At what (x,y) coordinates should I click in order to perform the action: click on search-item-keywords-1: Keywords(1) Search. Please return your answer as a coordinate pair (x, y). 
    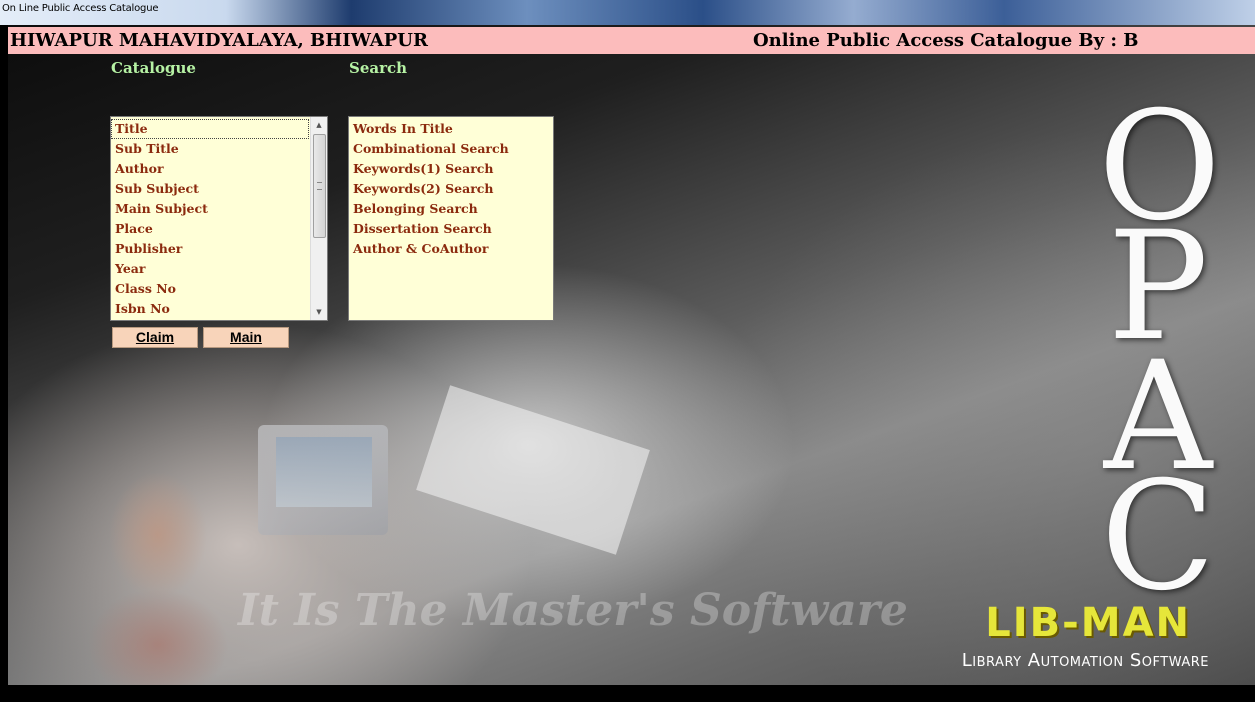
    Looking at the image, I should click on (451, 169).